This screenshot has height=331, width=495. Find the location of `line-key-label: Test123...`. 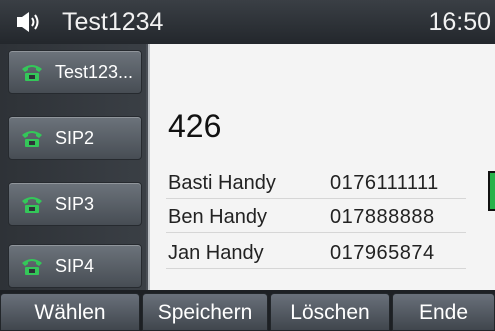

line-key-label: Test123... is located at coordinates (94, 72).